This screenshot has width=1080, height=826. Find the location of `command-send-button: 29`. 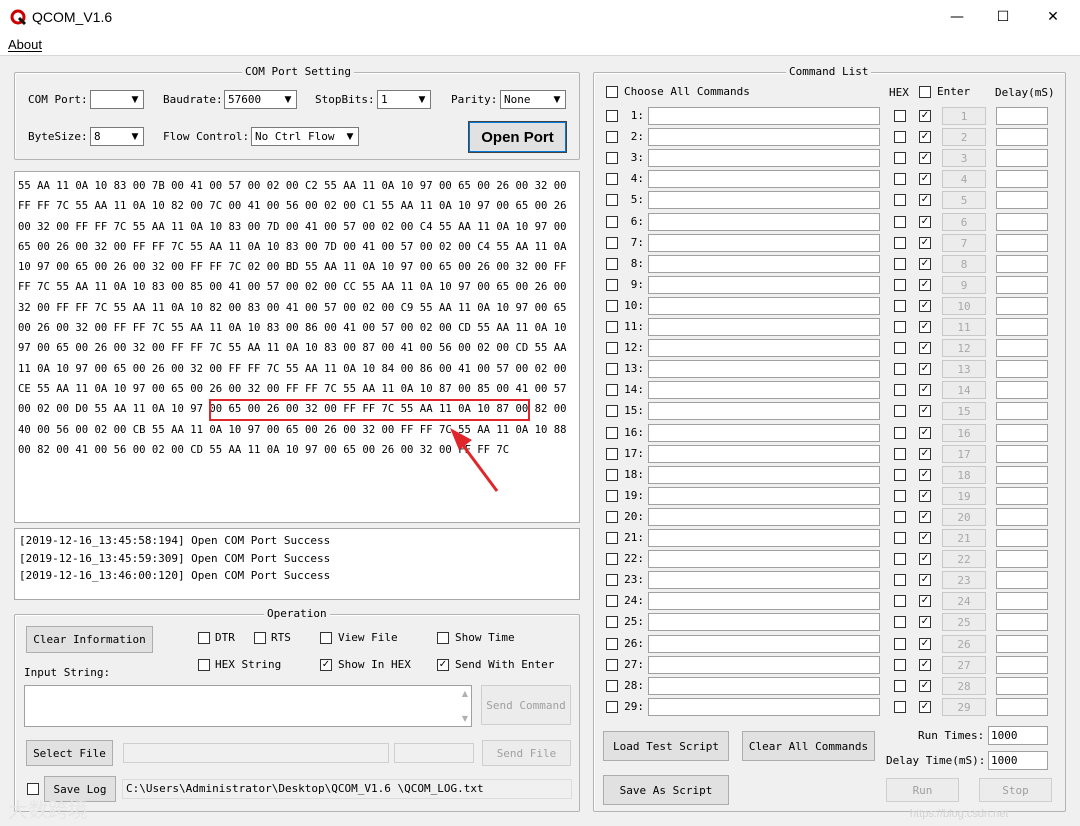

command-send-button: 29 is located at coordinates (964, 707).